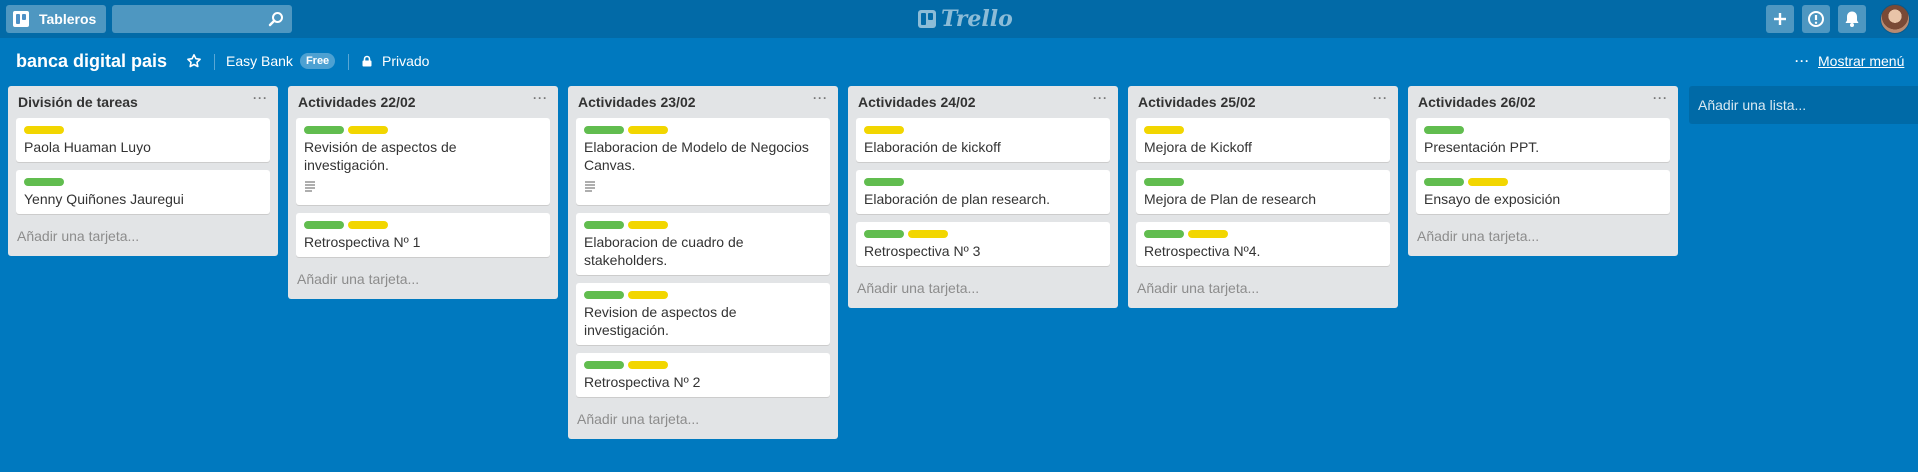 The height and width of the screenshot is (472, 1918). Describe the element at coordinates (423, 102) in the screenshot. I see `list-header: Actividades 22/02 ···` at that location.